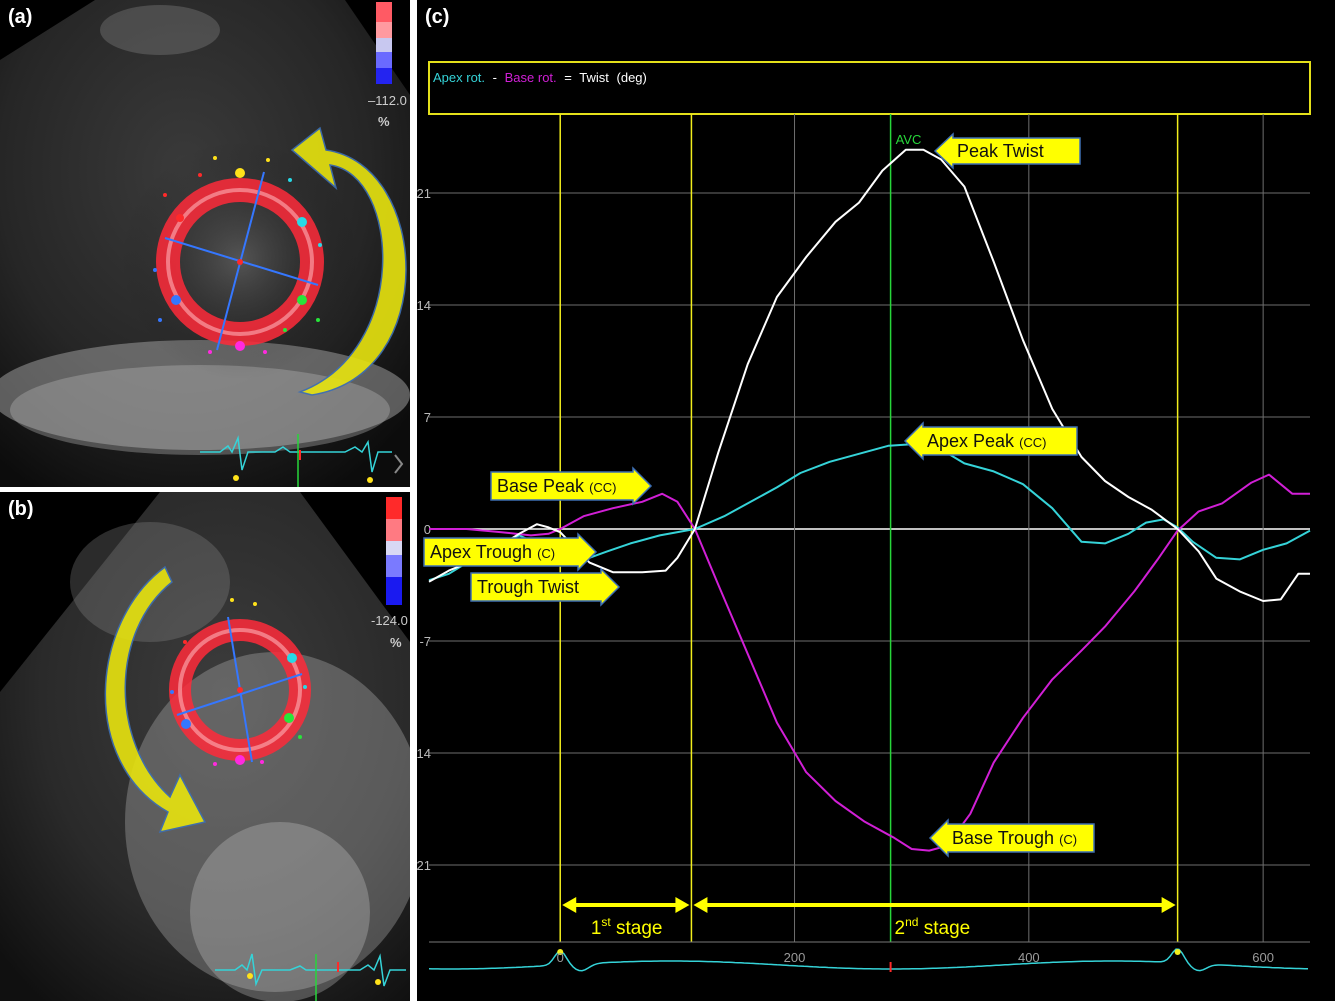 The width and height of the screenshot is (1335, 1001). Describe the element at coordinates (384, 121) in the screenshot. I see `scale-unit-a: %` at that location.